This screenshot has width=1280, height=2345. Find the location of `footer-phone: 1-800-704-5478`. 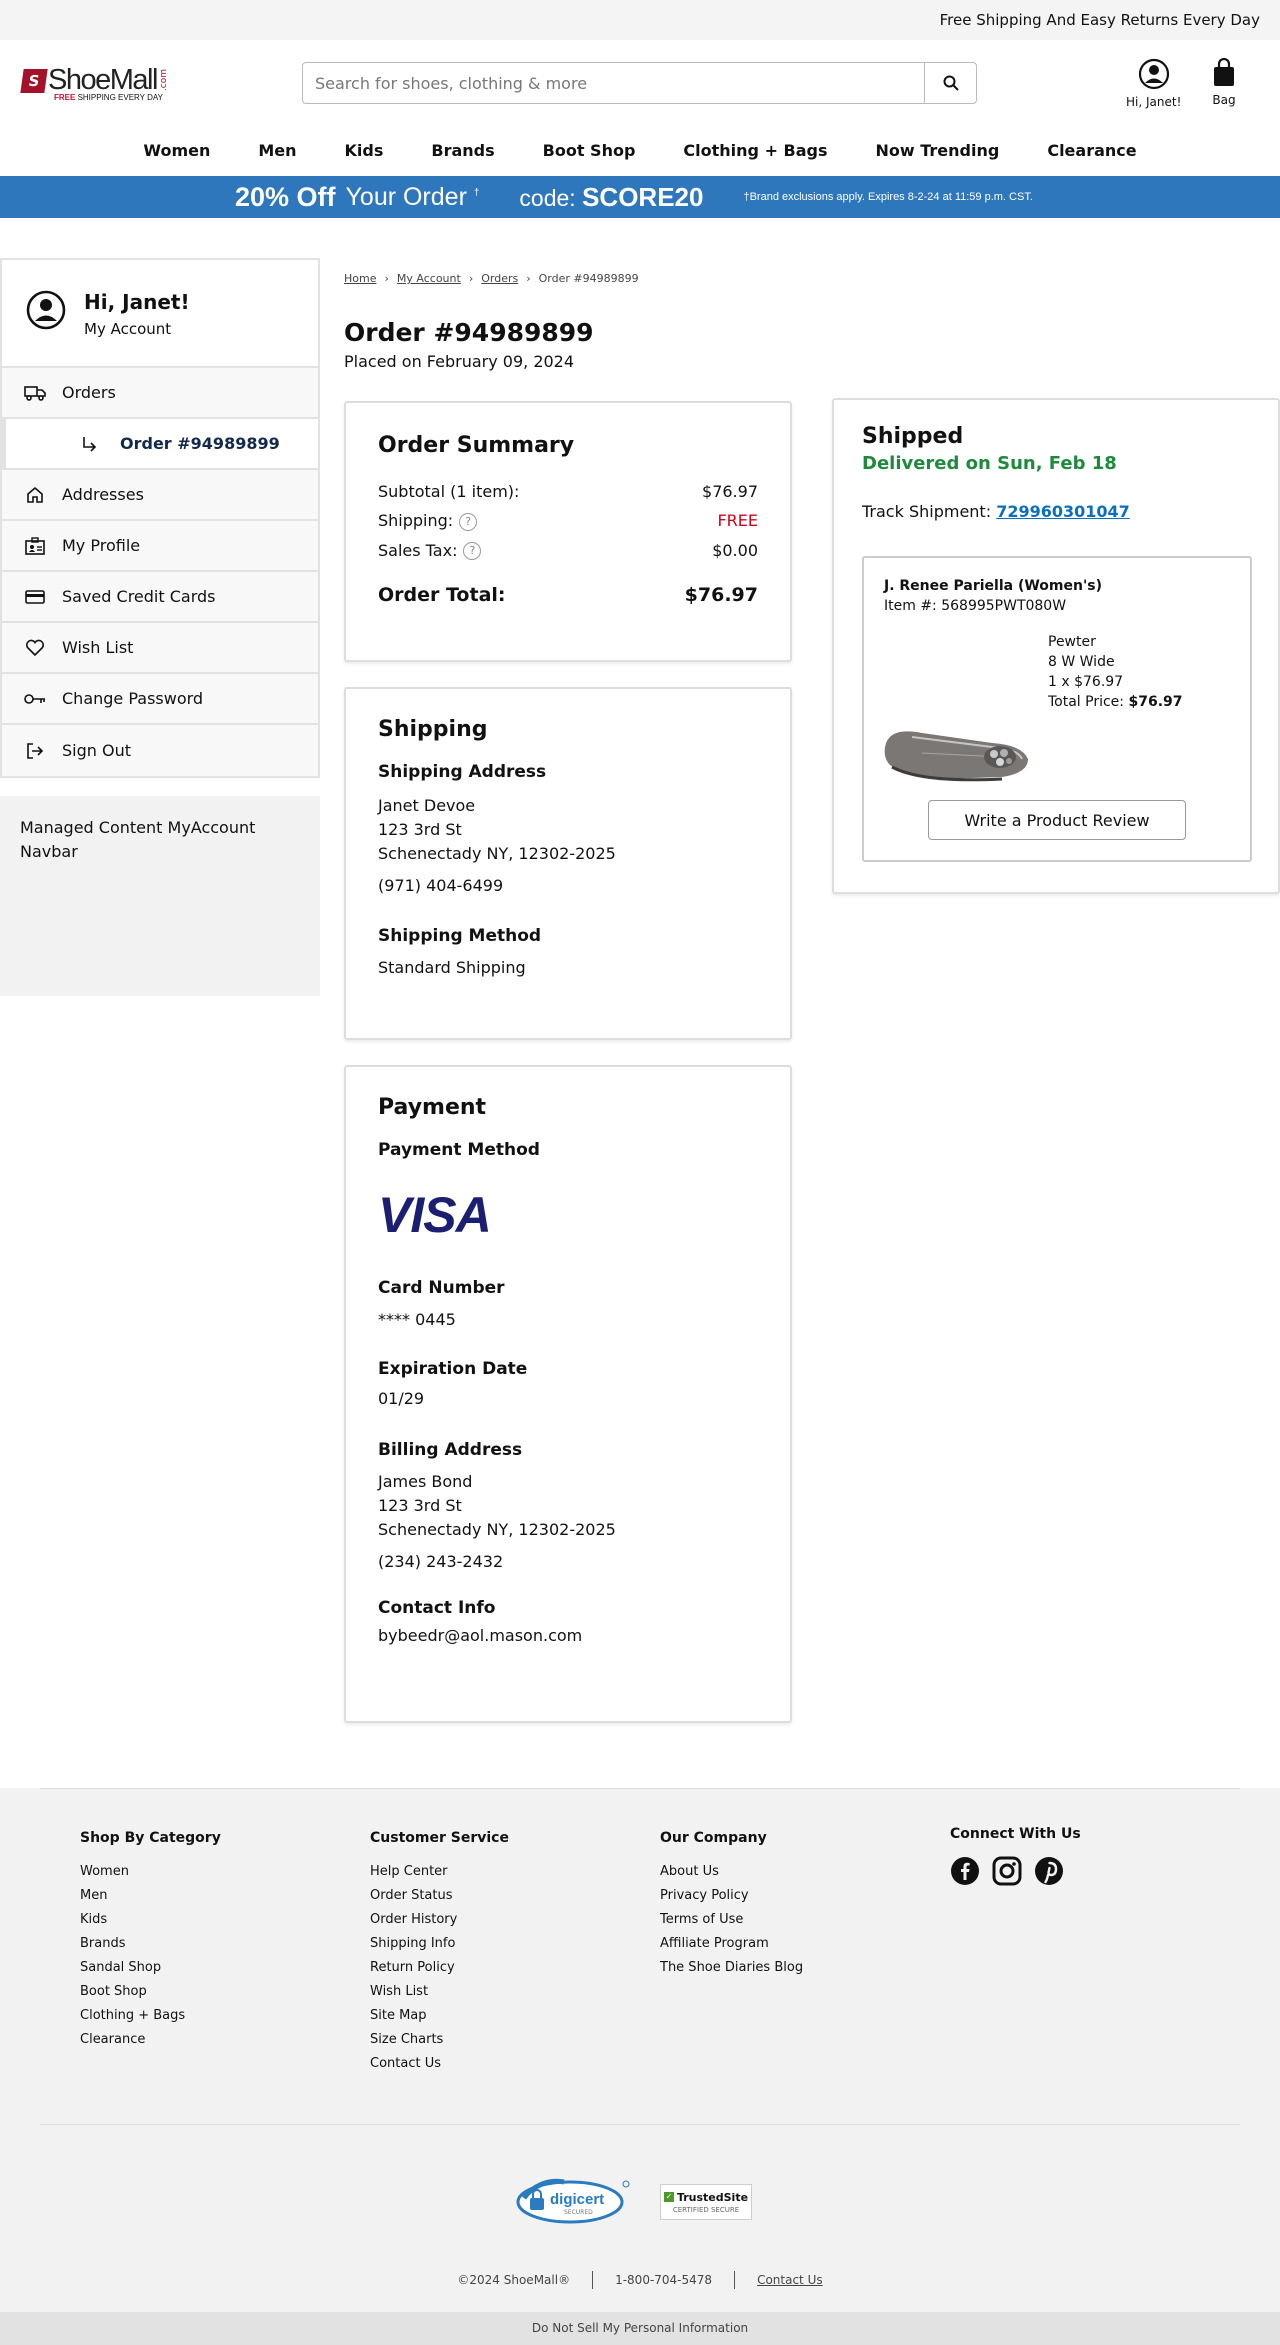

footer-phone: 1-800-704-5478 is located at coordinates (664, 2280).